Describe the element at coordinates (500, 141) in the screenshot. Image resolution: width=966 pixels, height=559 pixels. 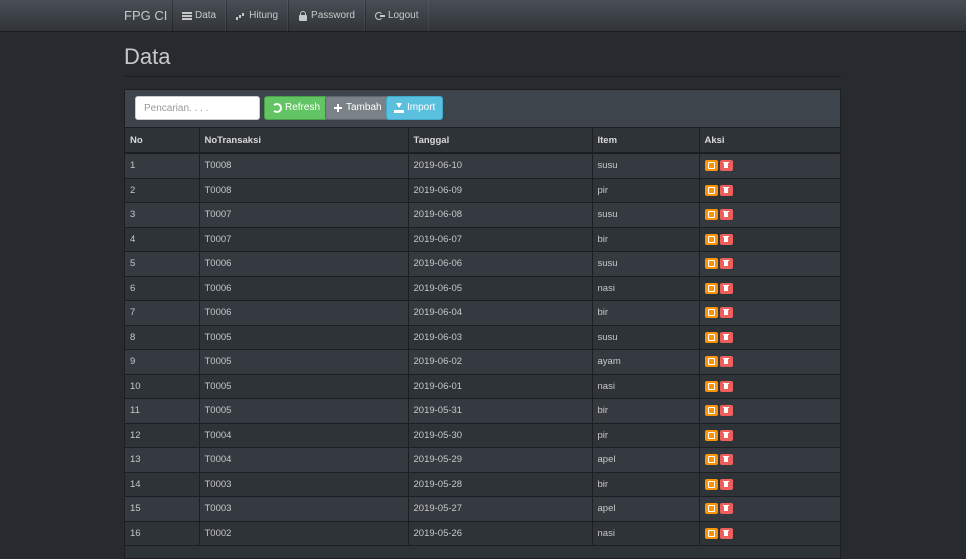
I see `header-tanggal: Tanggal` at that location.